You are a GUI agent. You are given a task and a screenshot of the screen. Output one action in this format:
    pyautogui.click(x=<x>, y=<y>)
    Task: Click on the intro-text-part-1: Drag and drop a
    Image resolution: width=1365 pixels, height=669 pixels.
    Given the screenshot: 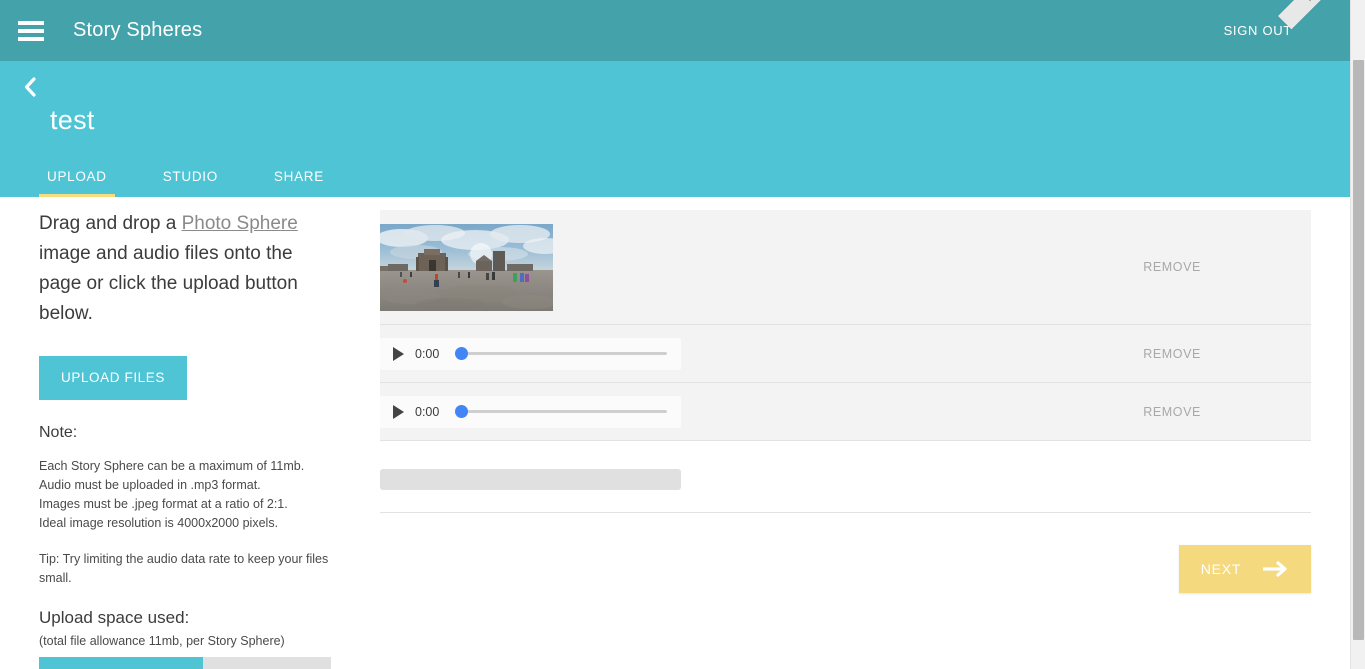 What is the action you would take?
    pyautogui.click(x=110, y=223)
    